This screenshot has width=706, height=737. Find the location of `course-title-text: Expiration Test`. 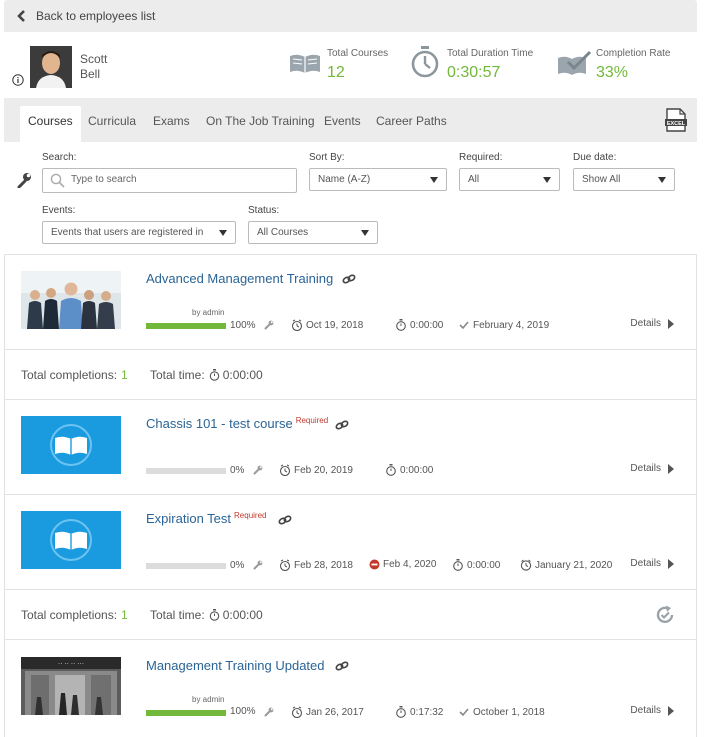

course-title-text: Expiration Test is located at coordinates (189, 518).